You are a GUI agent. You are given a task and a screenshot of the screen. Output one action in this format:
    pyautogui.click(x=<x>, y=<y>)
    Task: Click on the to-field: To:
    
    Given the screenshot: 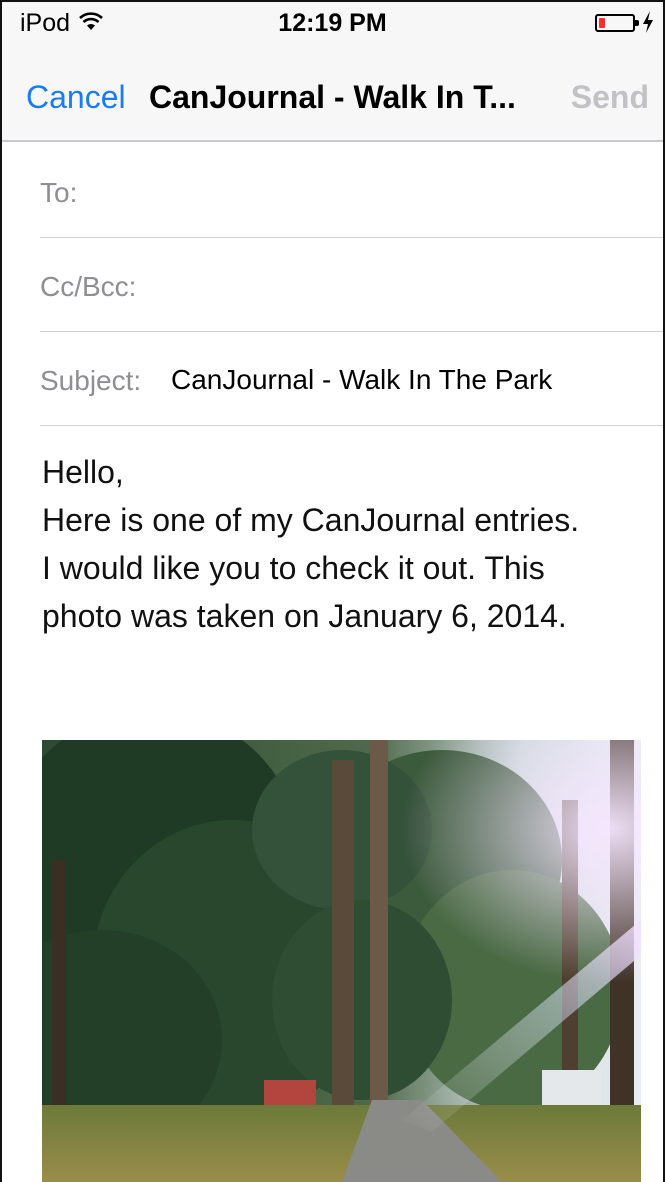 What is the action you would take?
    pyautogui.click(x=351, y=191)
    